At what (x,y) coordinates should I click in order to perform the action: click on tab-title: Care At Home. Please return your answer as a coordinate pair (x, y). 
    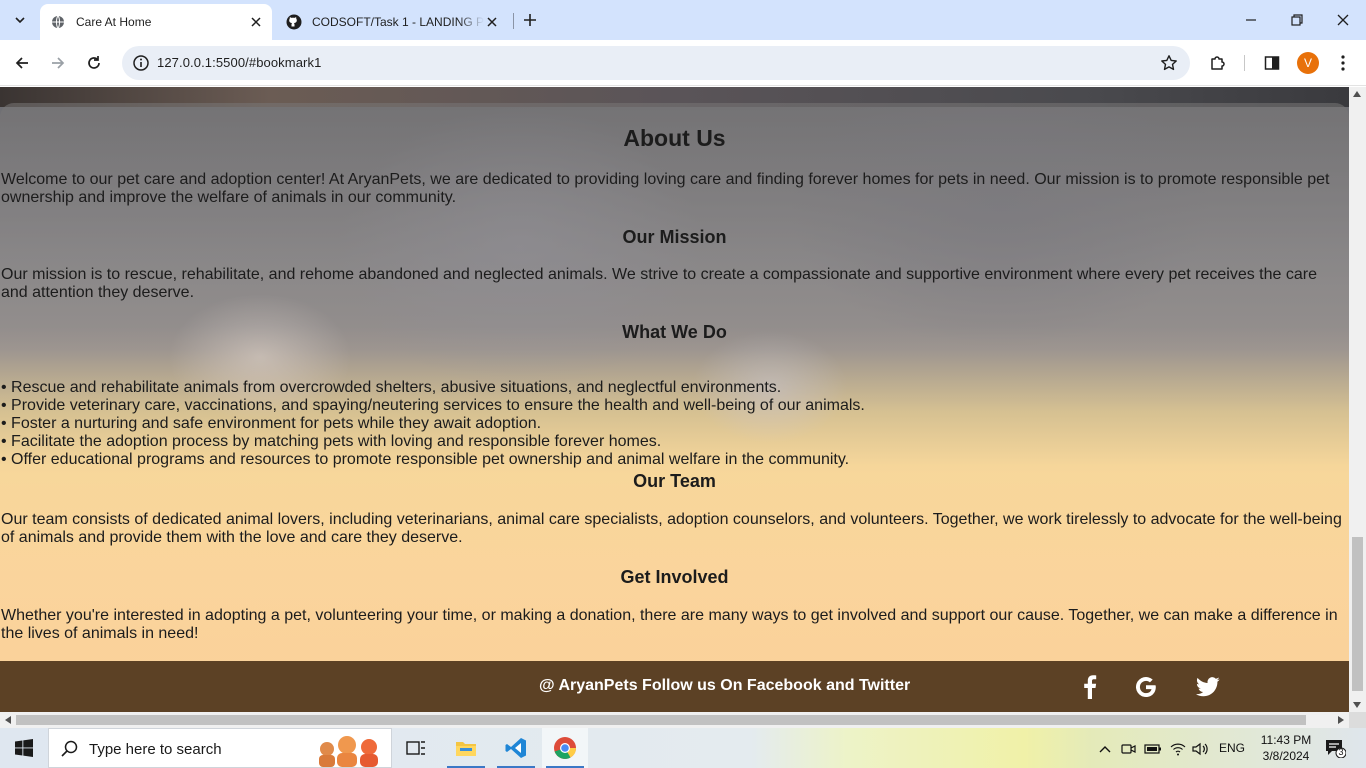
    Looking at the image, I should click on (114, 22).